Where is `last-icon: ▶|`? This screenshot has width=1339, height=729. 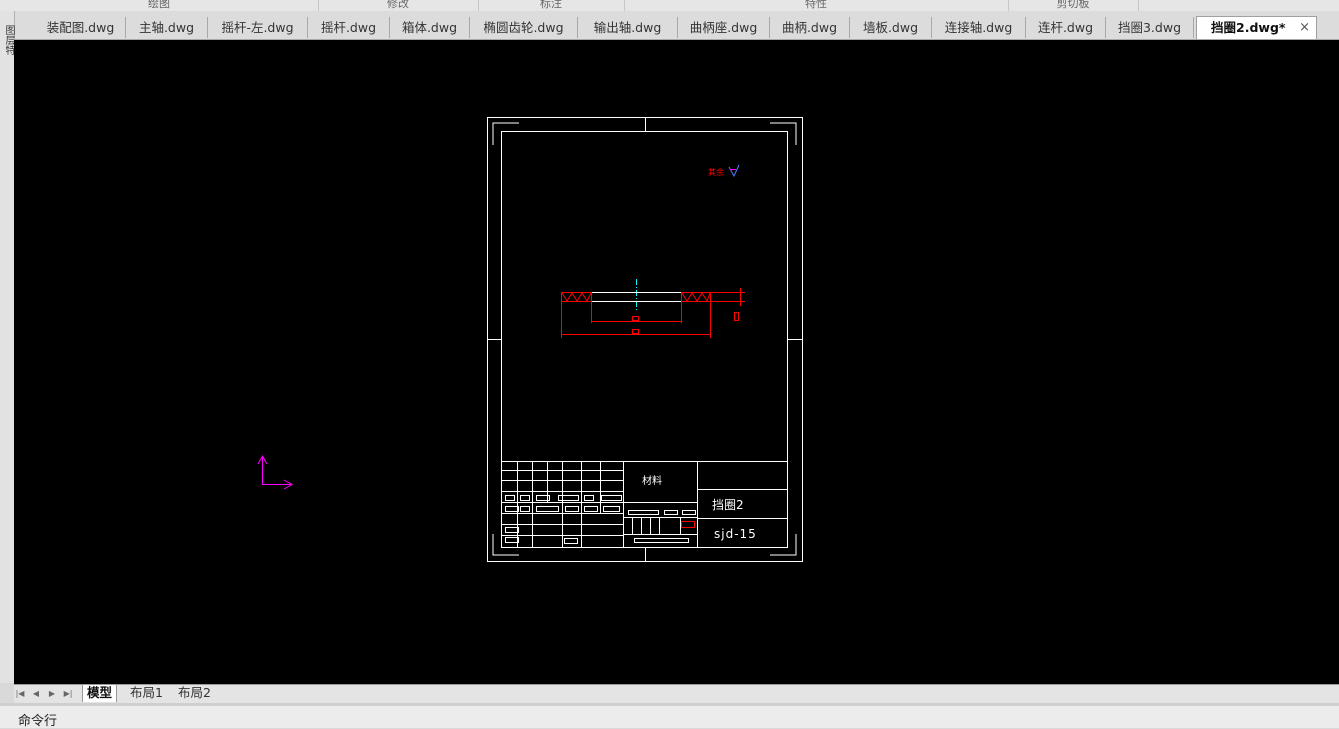
last-icon: ▶| is located at coordinates (68, 694).